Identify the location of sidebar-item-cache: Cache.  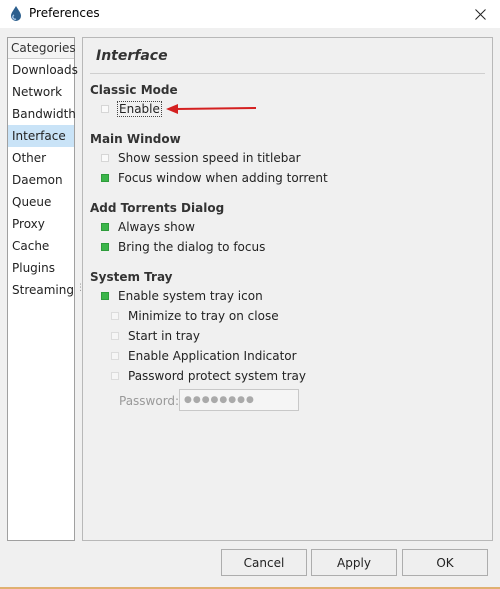
(41, 246).